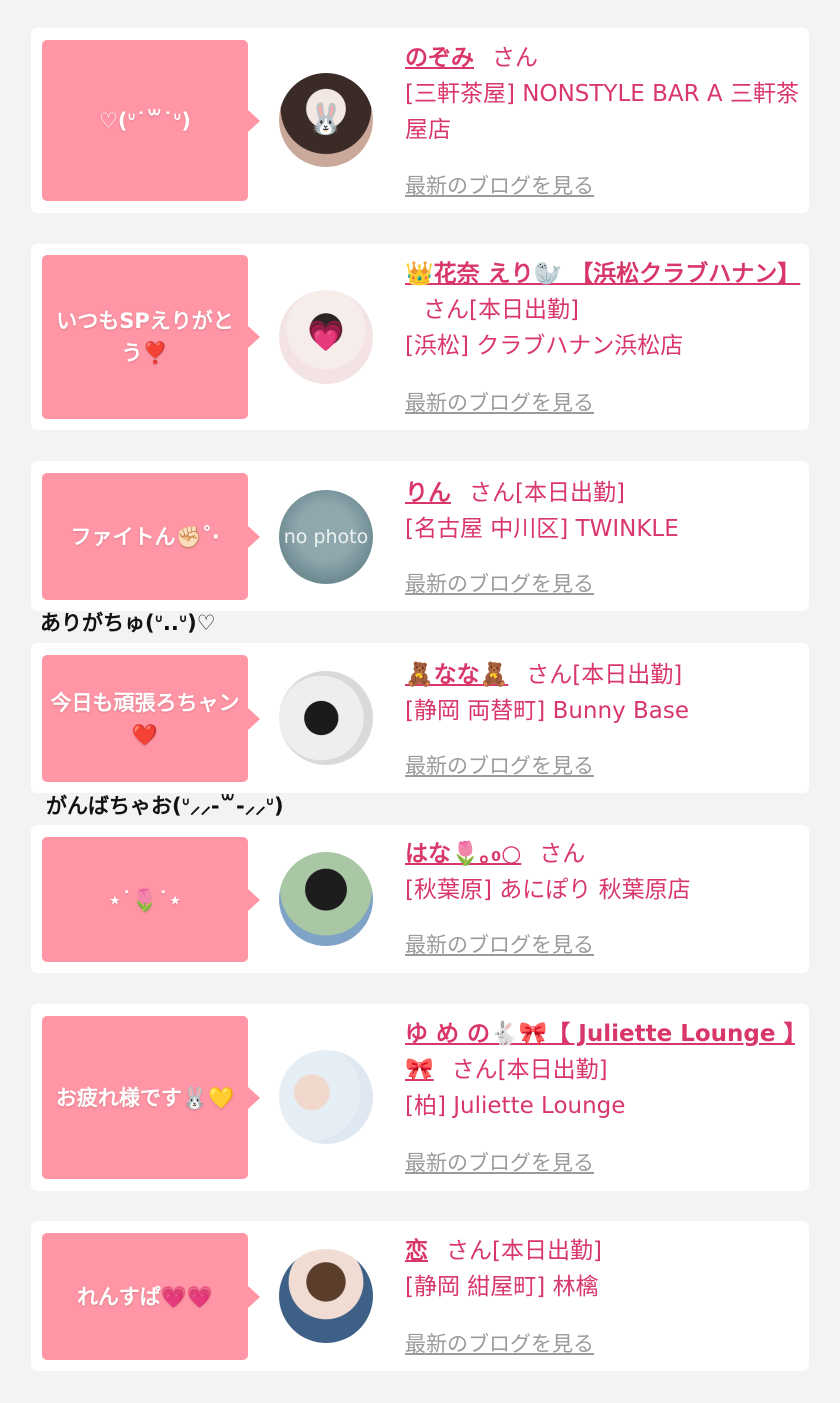  I want to click on name-line: 恋さん[本日出勤], so click(602, 1251).